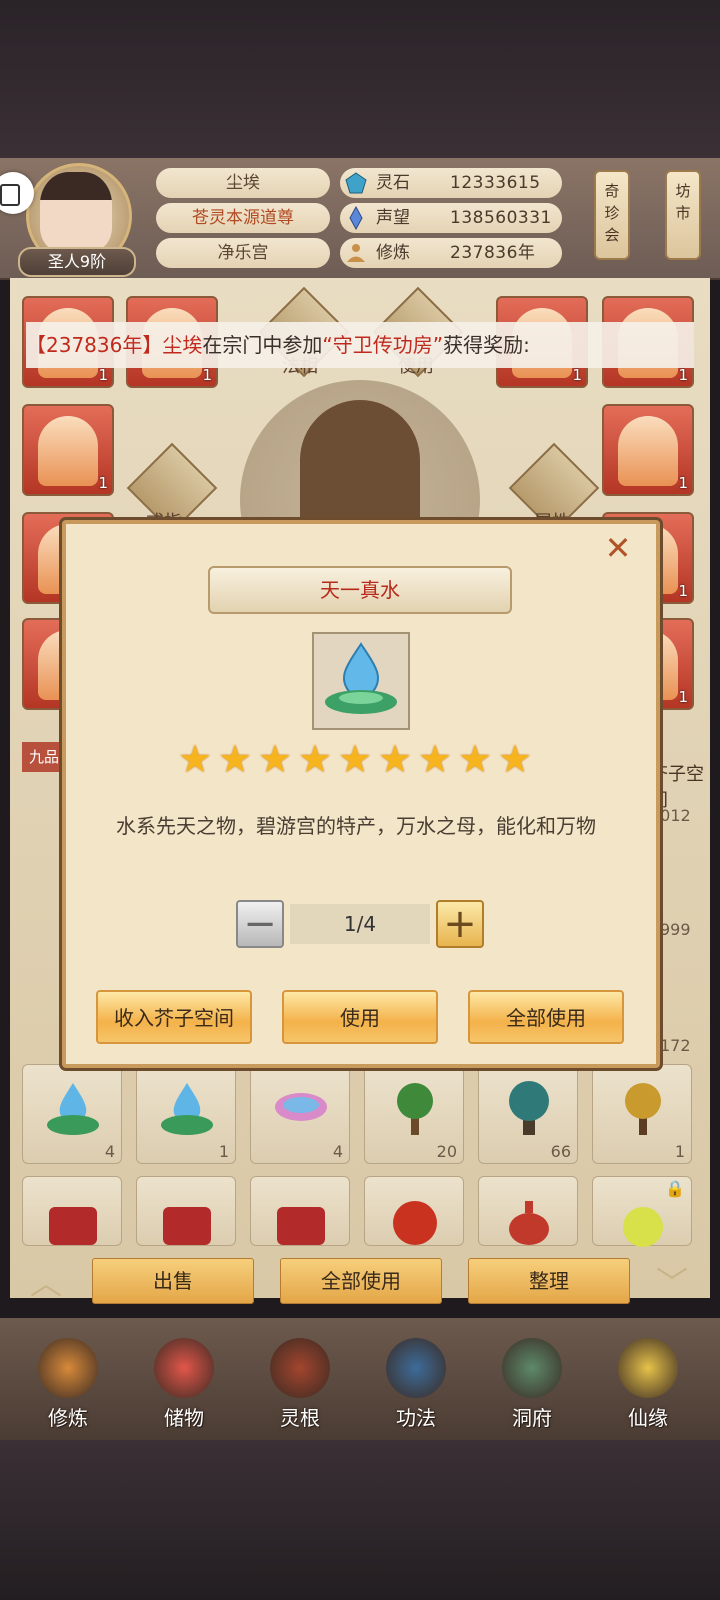  What do you see at coordinates (532, 1368) in the screenshot?
I see `cave-mansion-icon` at bounding box center [532, 1368].